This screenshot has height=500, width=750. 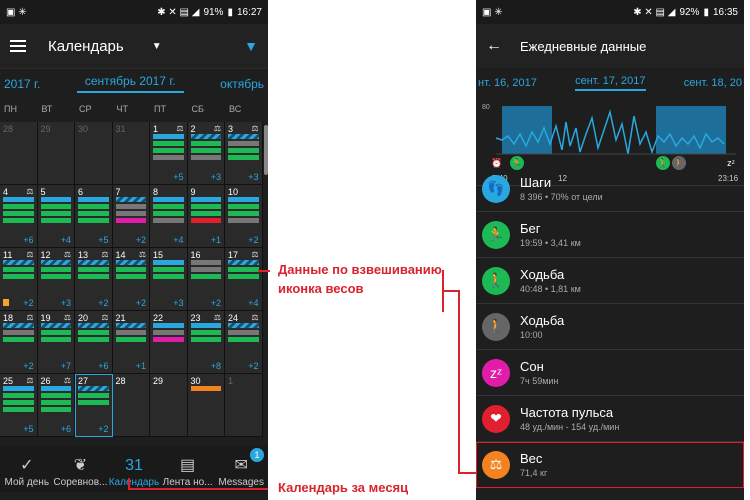 What do you see at coordinates (610, 281) in the screenshot?
I see `daily-item: 🚶 Ходьба 40:48 • 1,81 км` at bounding box center [610, 281].